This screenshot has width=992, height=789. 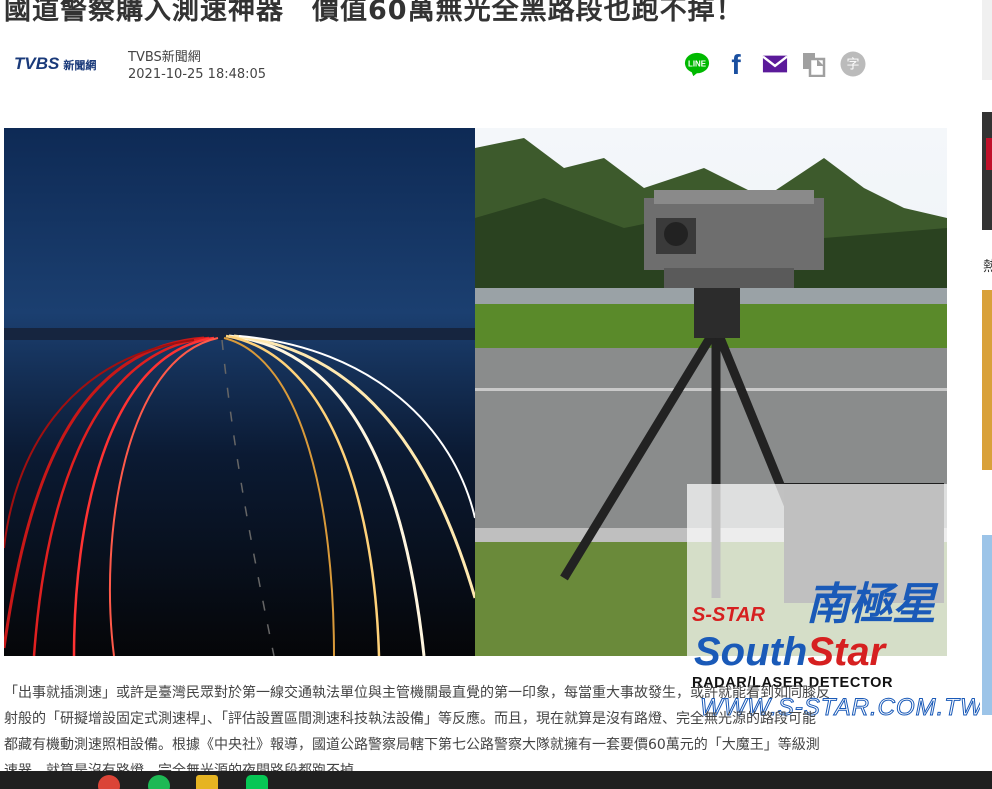 I want to click on line-share-icon: LINE, so click(x=697, y=64).